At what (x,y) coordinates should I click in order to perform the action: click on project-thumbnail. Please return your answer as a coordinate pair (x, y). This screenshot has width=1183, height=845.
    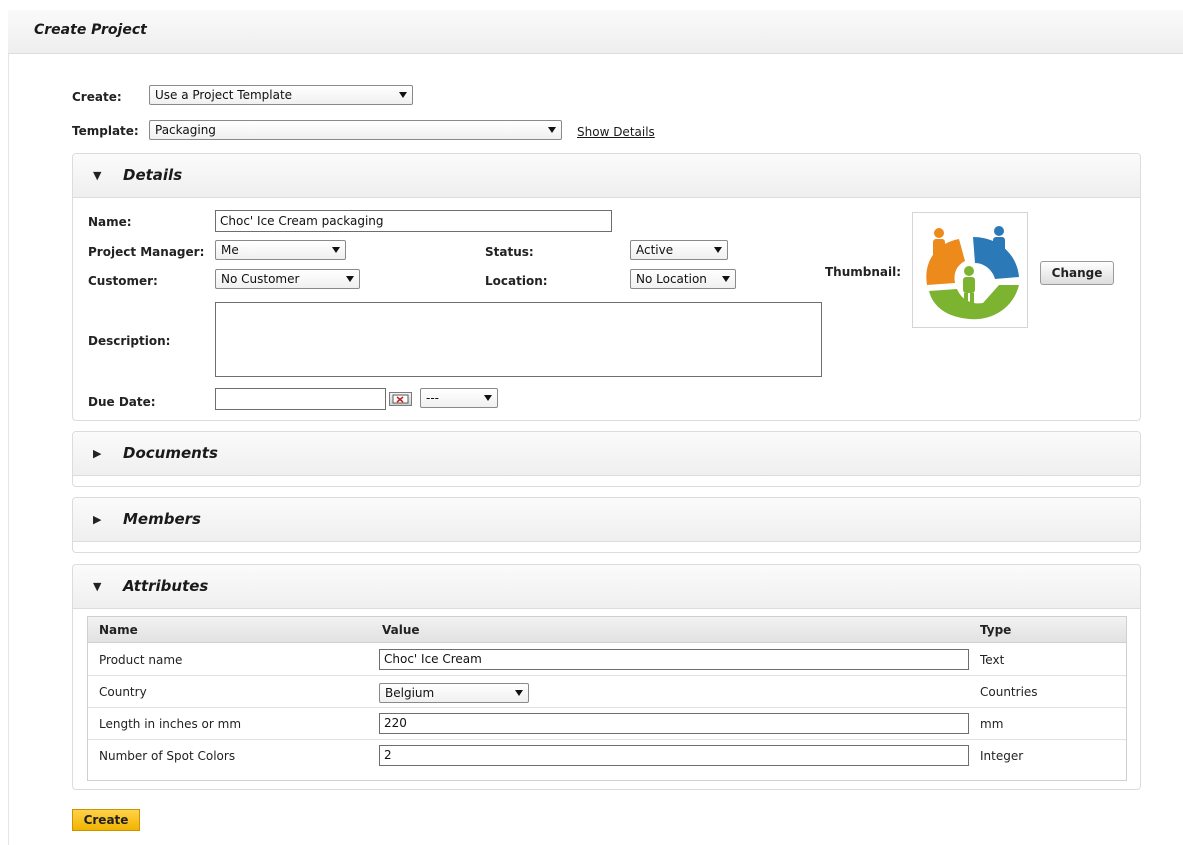
    Looking at the image, I should click on (970, 270).